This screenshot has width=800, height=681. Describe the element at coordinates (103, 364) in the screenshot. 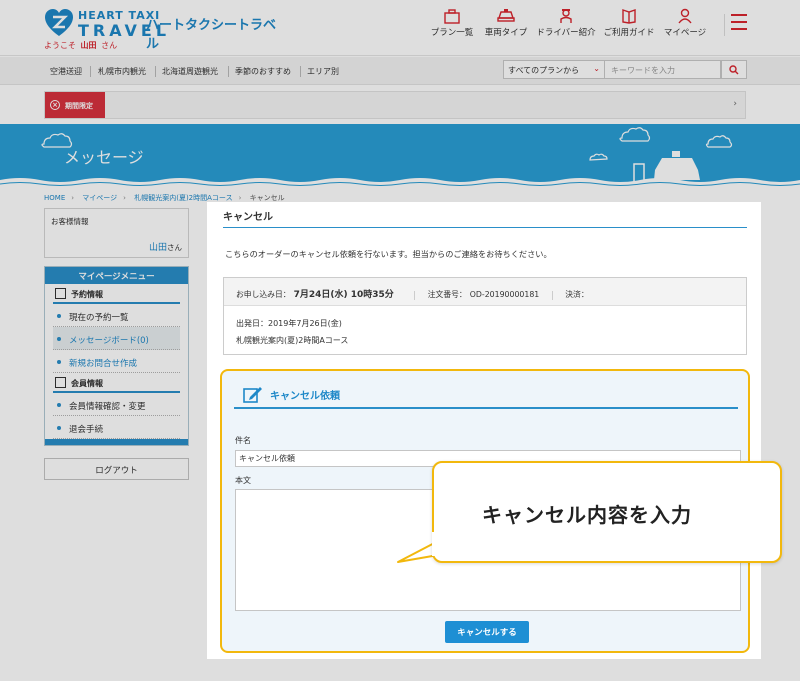

I see `menu-item-label: 新規お問合せ作成` at that location.